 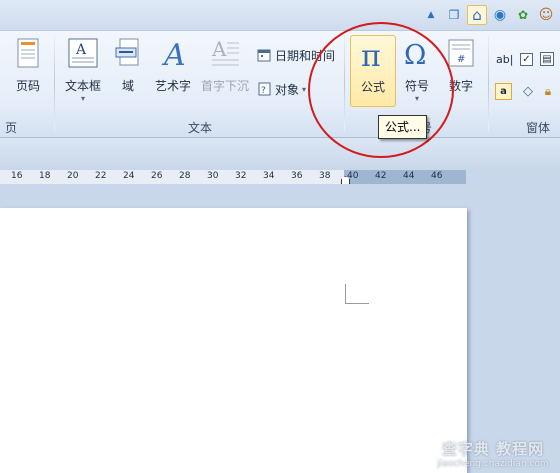 I want to click on home-icon: ⌂, so click(x=477, y=15).